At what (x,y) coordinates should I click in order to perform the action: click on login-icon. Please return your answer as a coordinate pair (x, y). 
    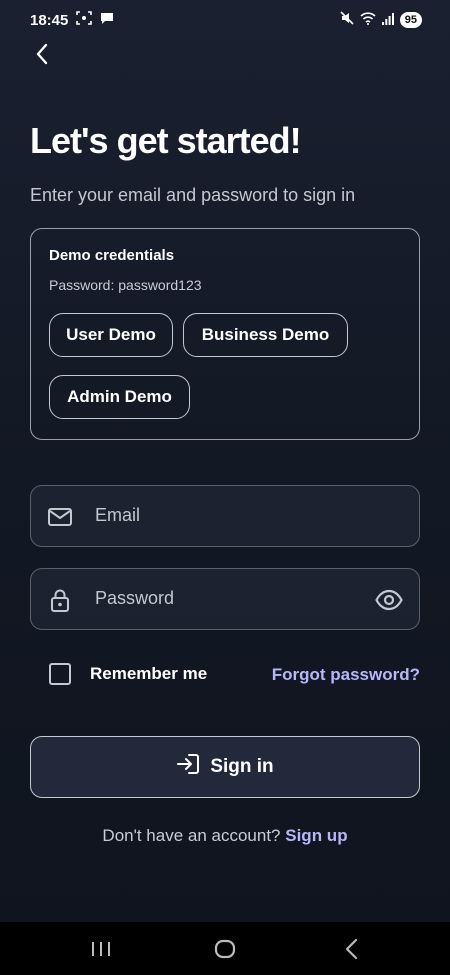
    Looking at the image, I should click on (188, 767).